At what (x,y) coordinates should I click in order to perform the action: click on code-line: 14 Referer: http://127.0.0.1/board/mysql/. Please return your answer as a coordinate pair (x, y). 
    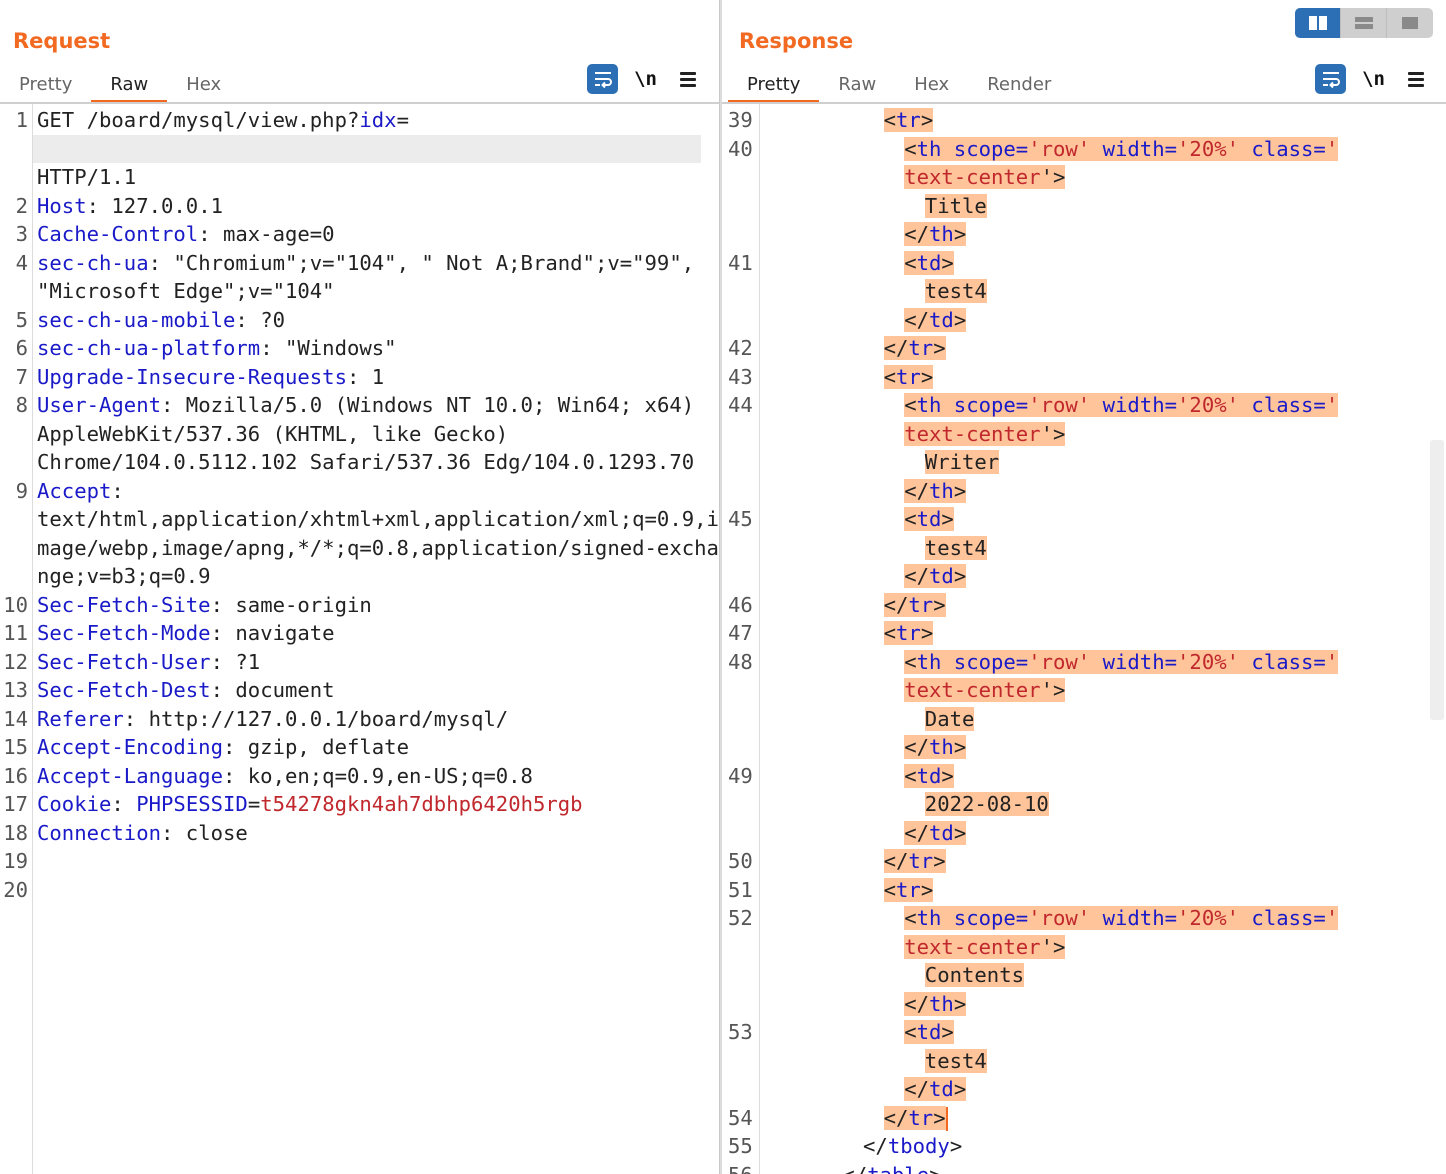
    Looking at the image, I should click on (359, 719).